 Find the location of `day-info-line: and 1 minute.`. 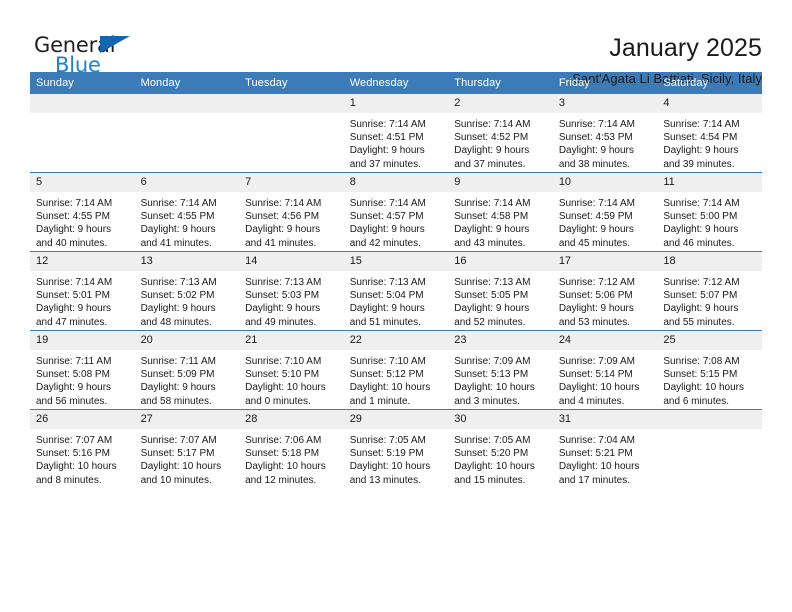

day-info-line: and 1 minute. is located at coordinates (380, 401).